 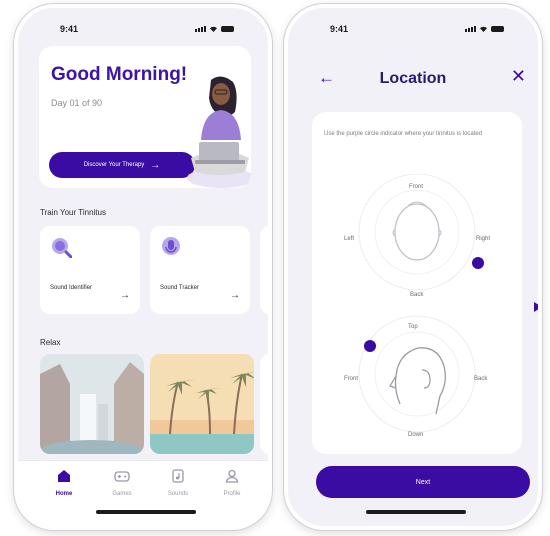 I want to click on tab-profile: Profile, so click(x=232, y=486).